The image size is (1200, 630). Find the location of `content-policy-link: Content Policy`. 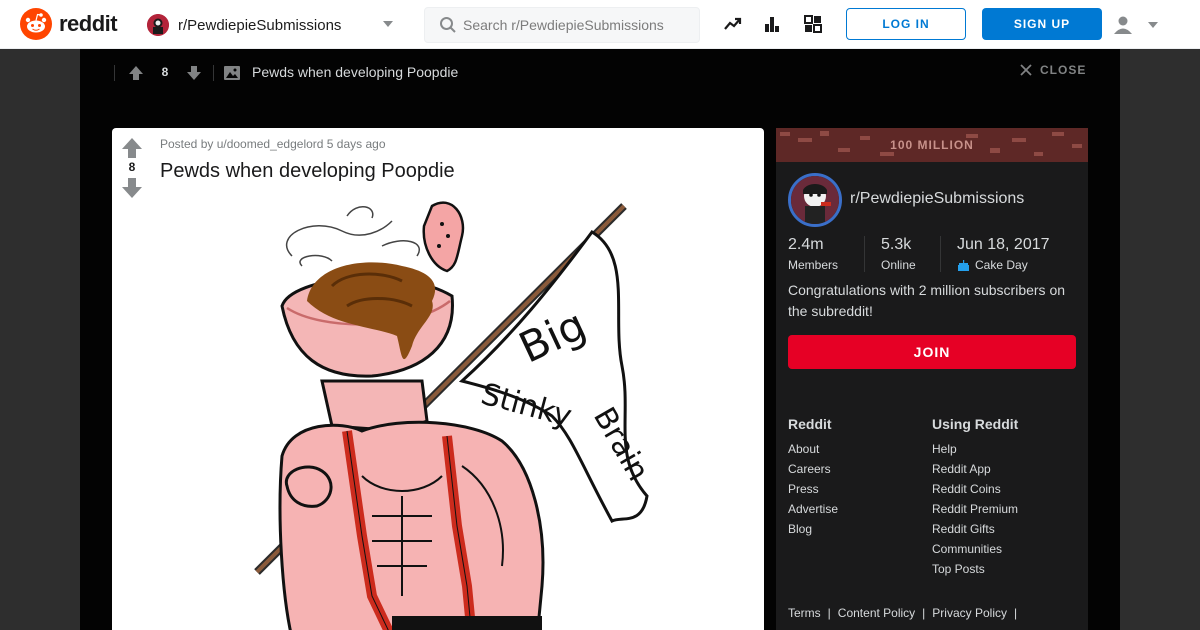

content-policy-link: Content Policy is located at coordinates (876, 613).